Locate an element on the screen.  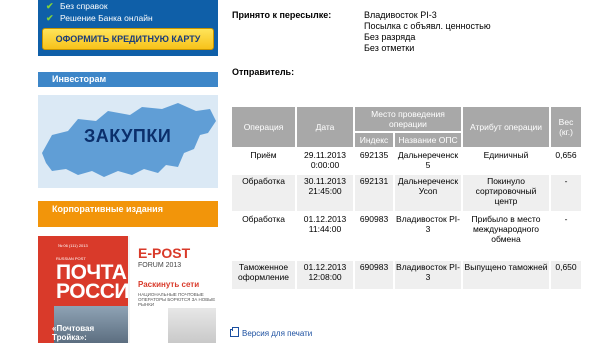
cell-ops-name: Дальнереченск 5 is located at coordinates (428, 161).